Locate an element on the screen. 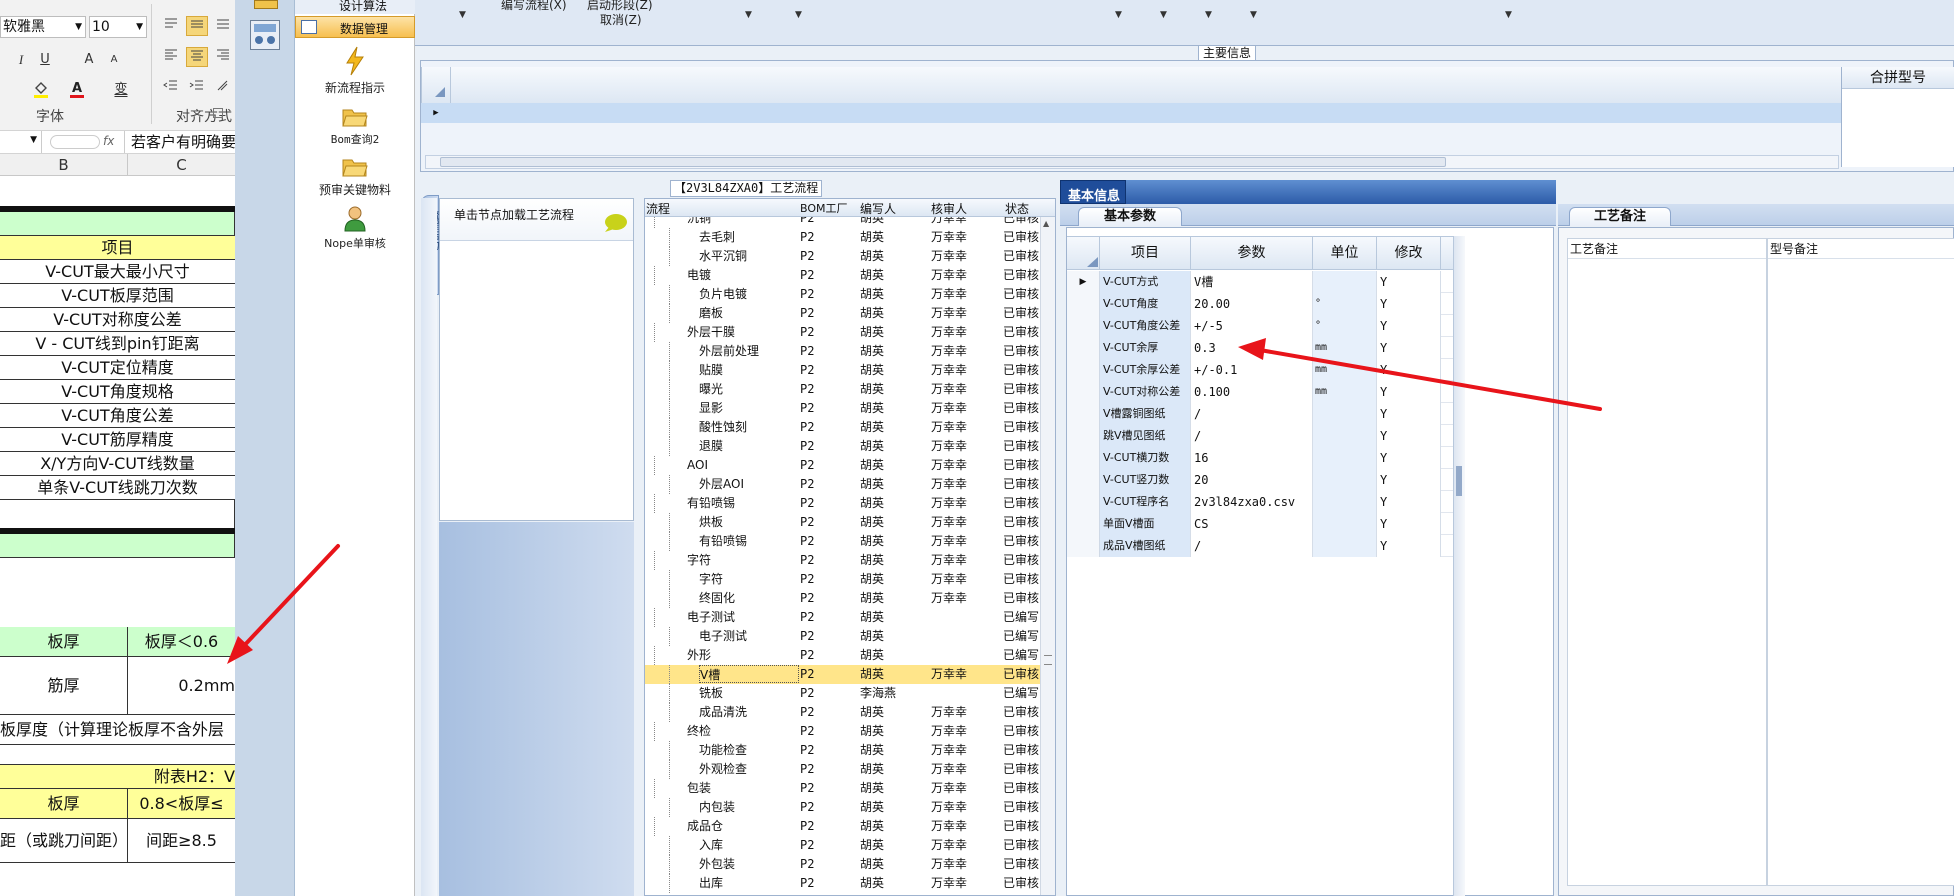 This screenshot has width=1954, height=896. tree-row: 酸性蚀刻 P2 胡英 万幸幸 已审核 is located at coordinates (842, 427).